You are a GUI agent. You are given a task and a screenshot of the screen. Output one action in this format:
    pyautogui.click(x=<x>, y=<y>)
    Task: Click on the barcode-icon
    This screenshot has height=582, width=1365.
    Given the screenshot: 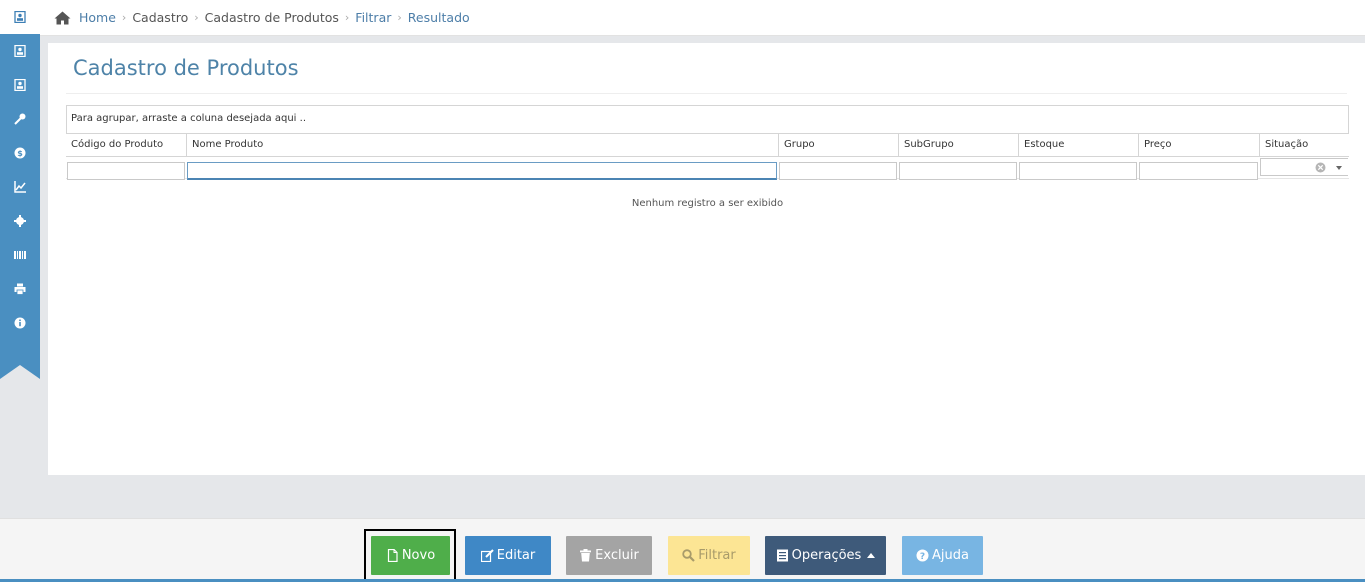 What is the action you would take?
    pyautogui.click(x=20, y=255)
    